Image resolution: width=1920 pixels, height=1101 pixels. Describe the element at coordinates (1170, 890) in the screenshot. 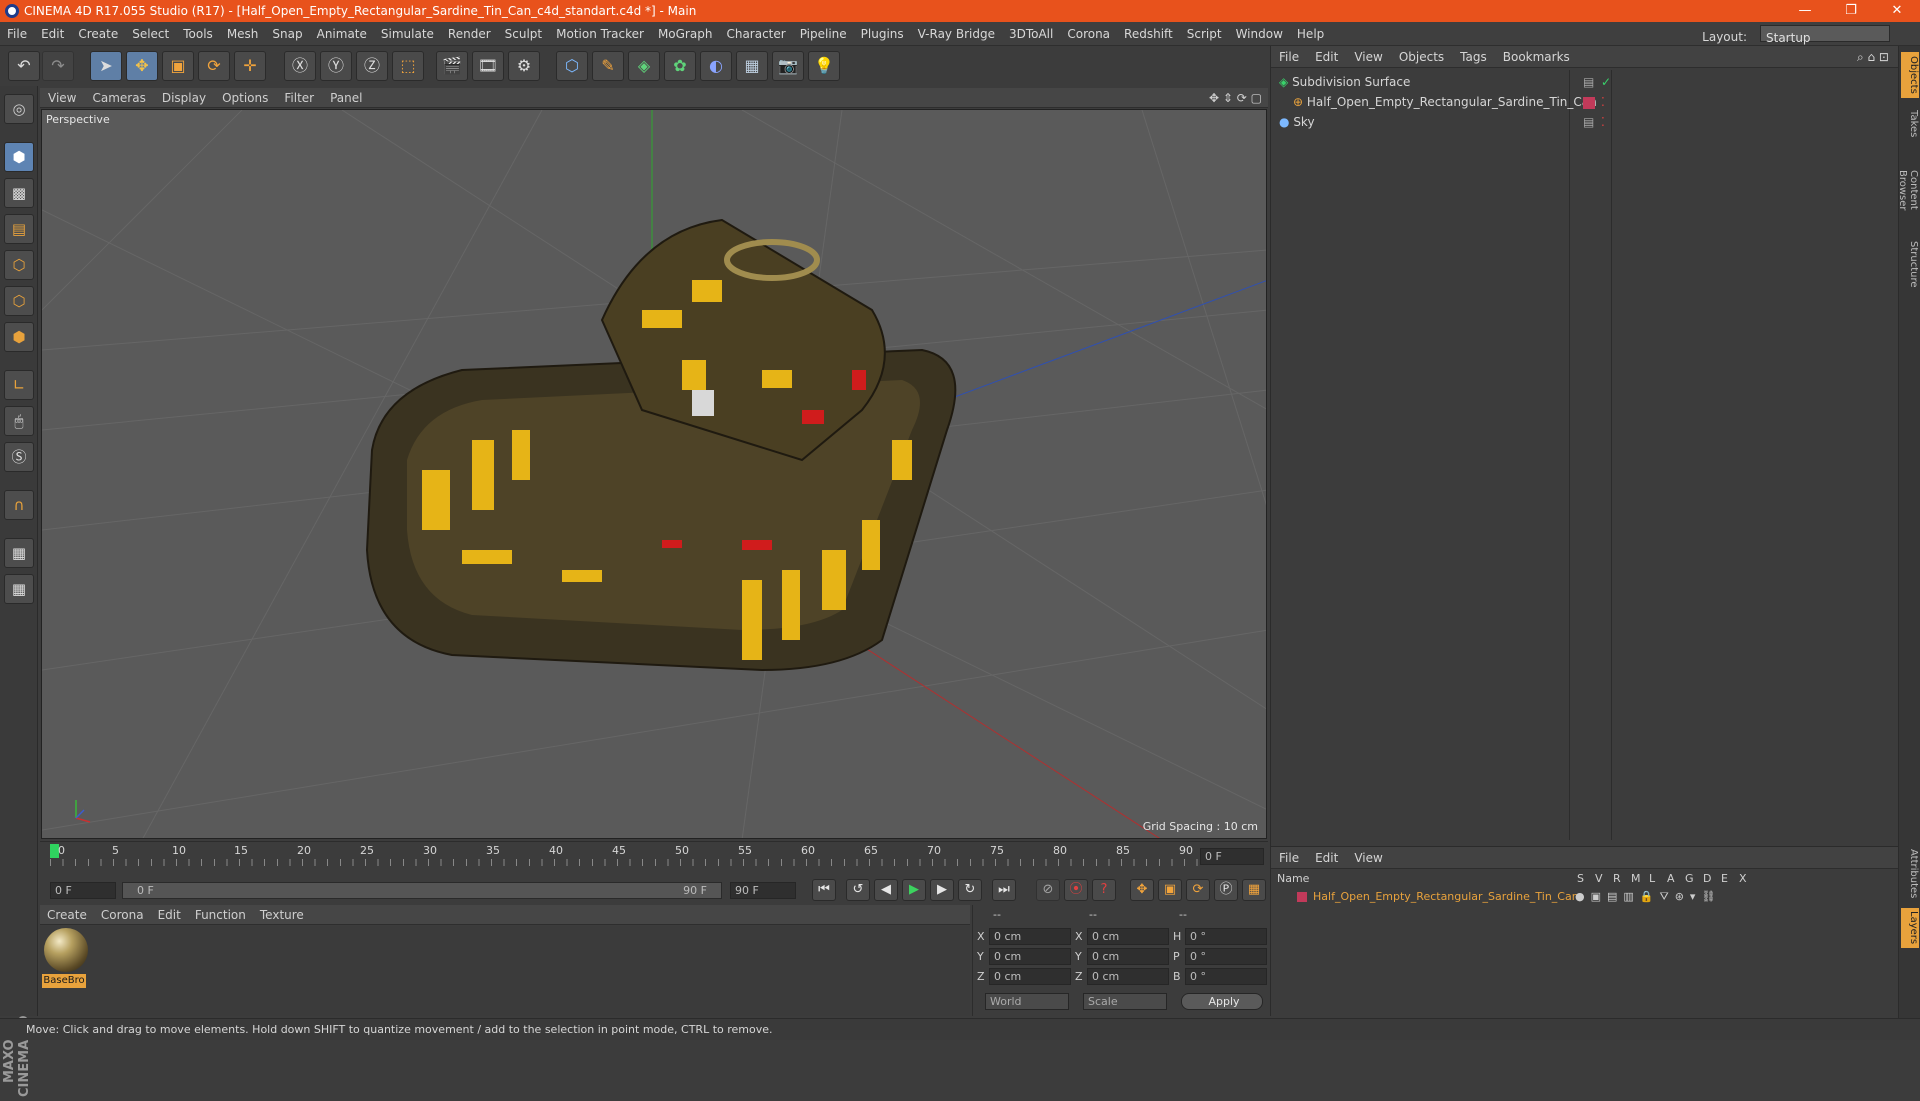

I see `key-scale-icon: ▣` at that location.